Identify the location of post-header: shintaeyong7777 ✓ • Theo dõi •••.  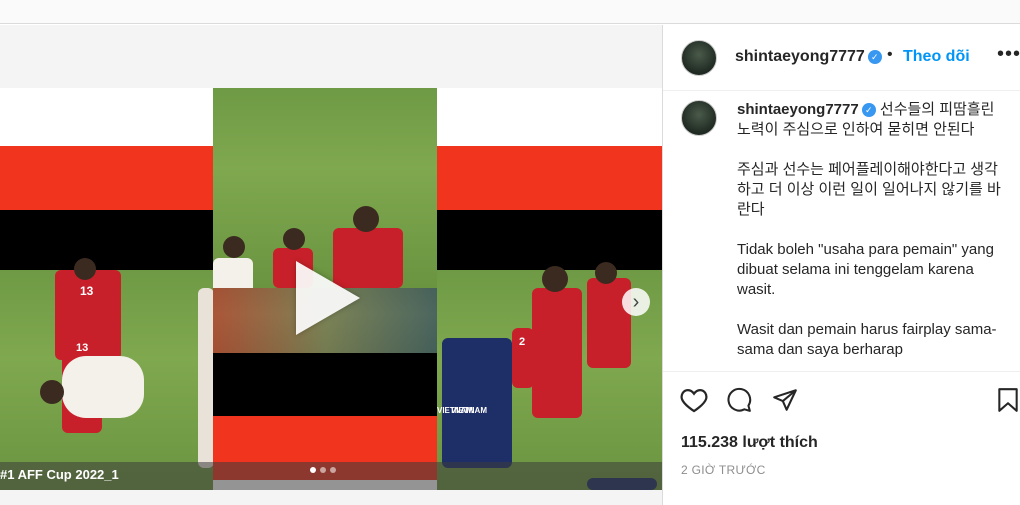
(841, 58).